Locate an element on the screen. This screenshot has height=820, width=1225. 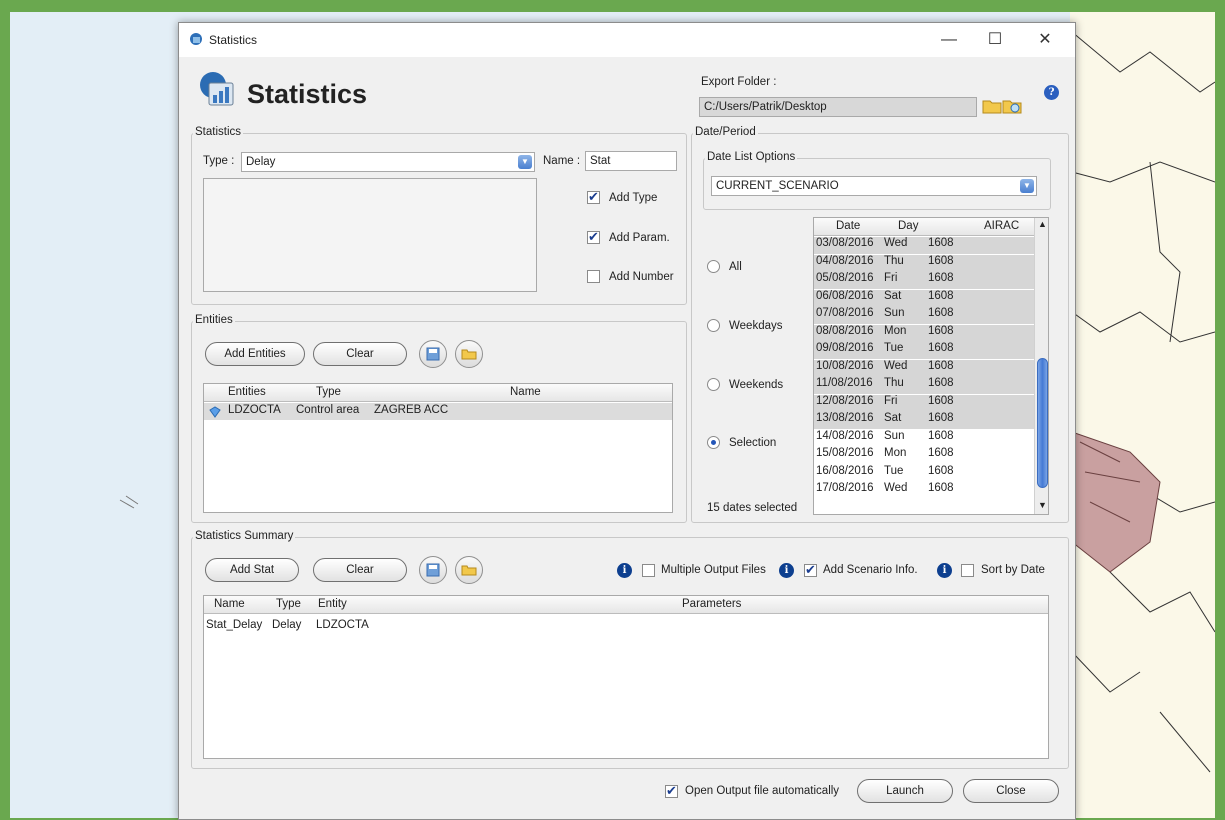
scroll-thumb is located at coordinates (1042, 423).